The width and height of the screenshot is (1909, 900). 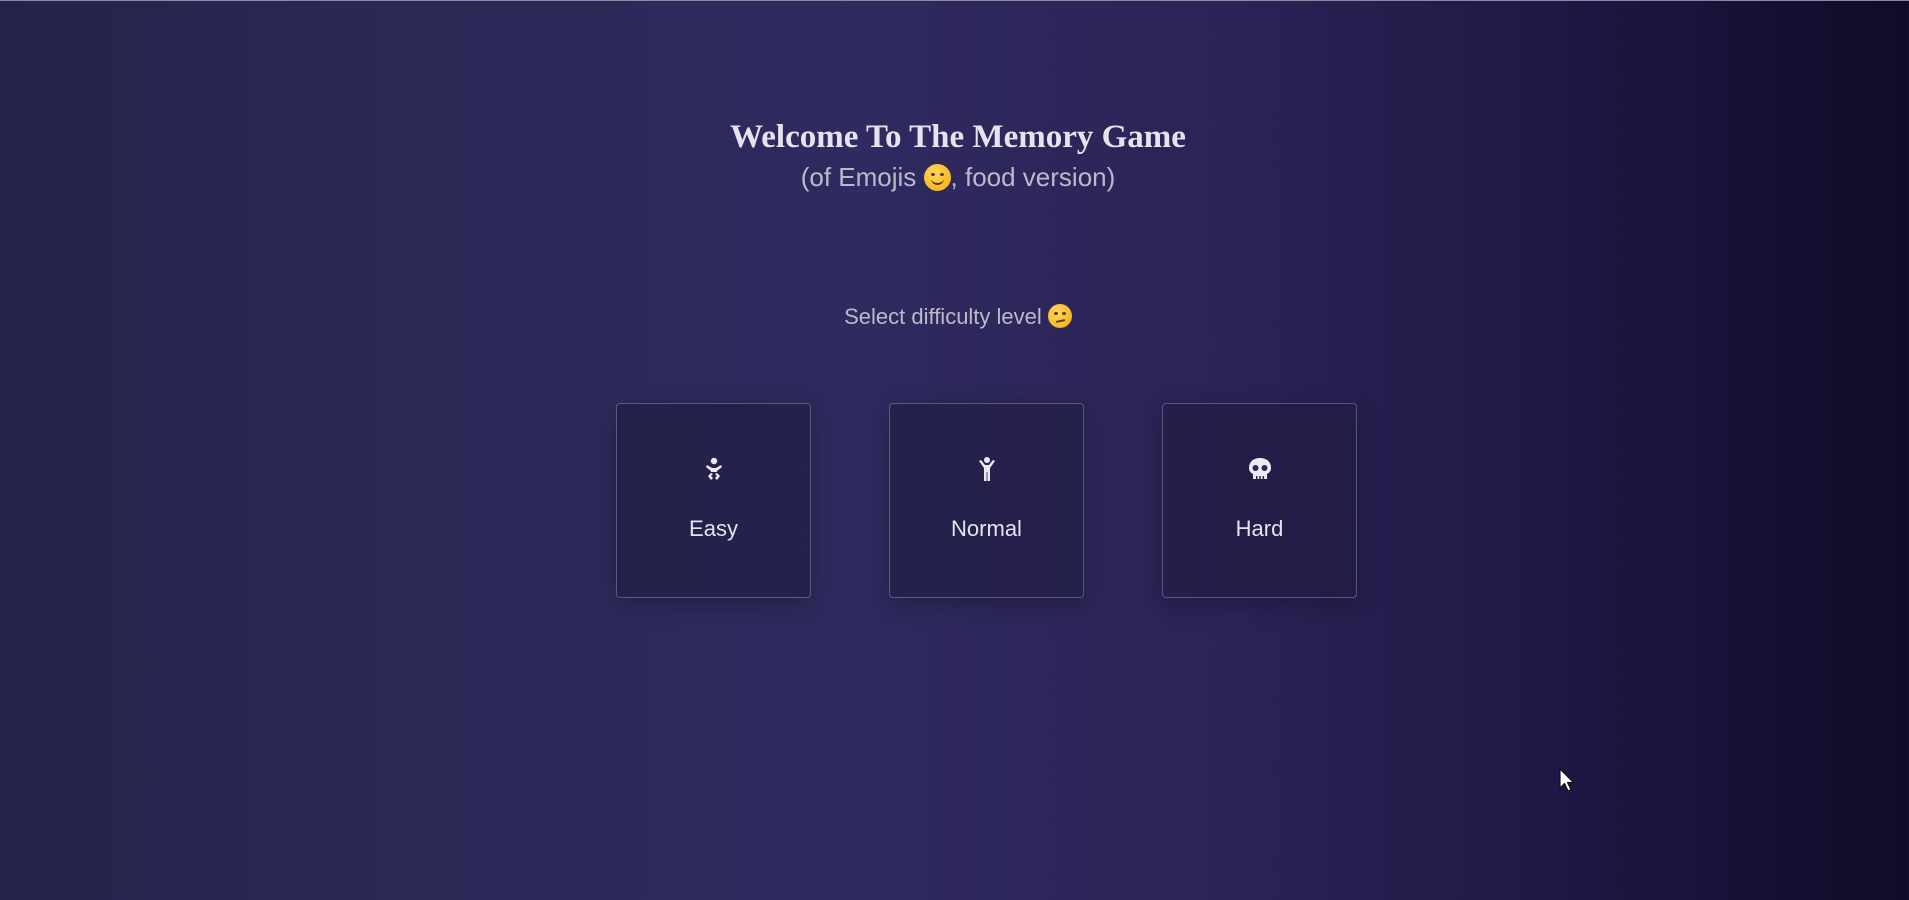 What do you see at coordinates (862, 177) in the screenshot?
I see `subtitle-prefix: (of Emojis` at bounding box center [862, 177].